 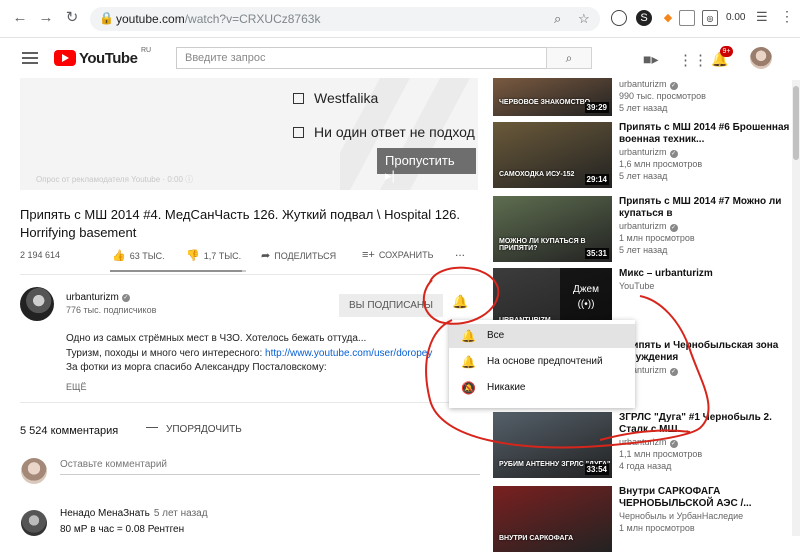 I want to click on comment-count: 5 524 комментария, so click(x=69, y=431).